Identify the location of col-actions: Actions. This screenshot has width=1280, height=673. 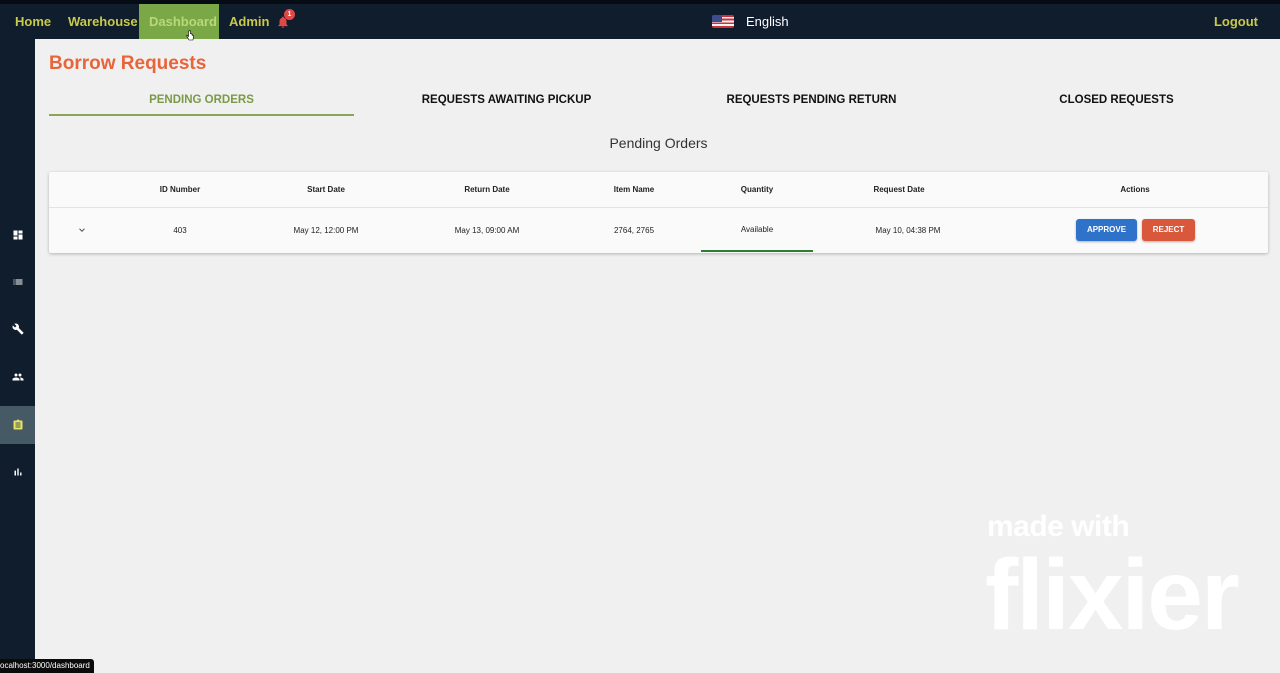
(1135, 189).